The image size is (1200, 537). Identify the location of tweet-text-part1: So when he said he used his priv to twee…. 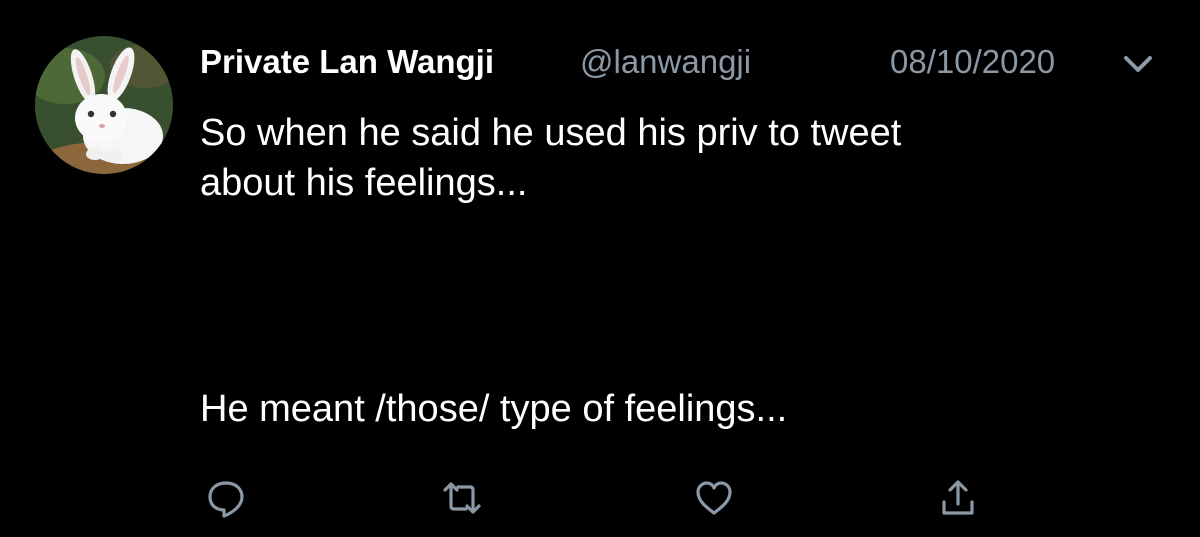
(551, 158).